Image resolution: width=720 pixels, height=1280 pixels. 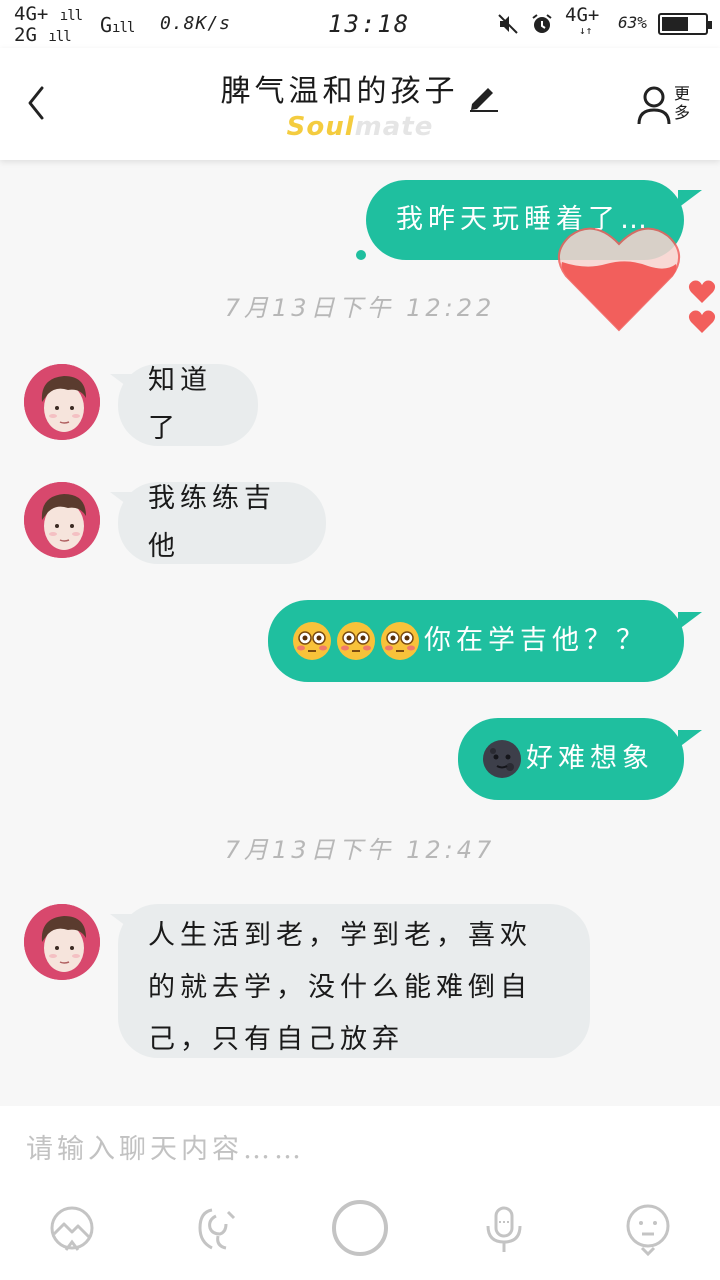 What do you see at coordinates (542, 23) in the screenshot?
I see `alarm-icon` at bounding box center [542, 23].